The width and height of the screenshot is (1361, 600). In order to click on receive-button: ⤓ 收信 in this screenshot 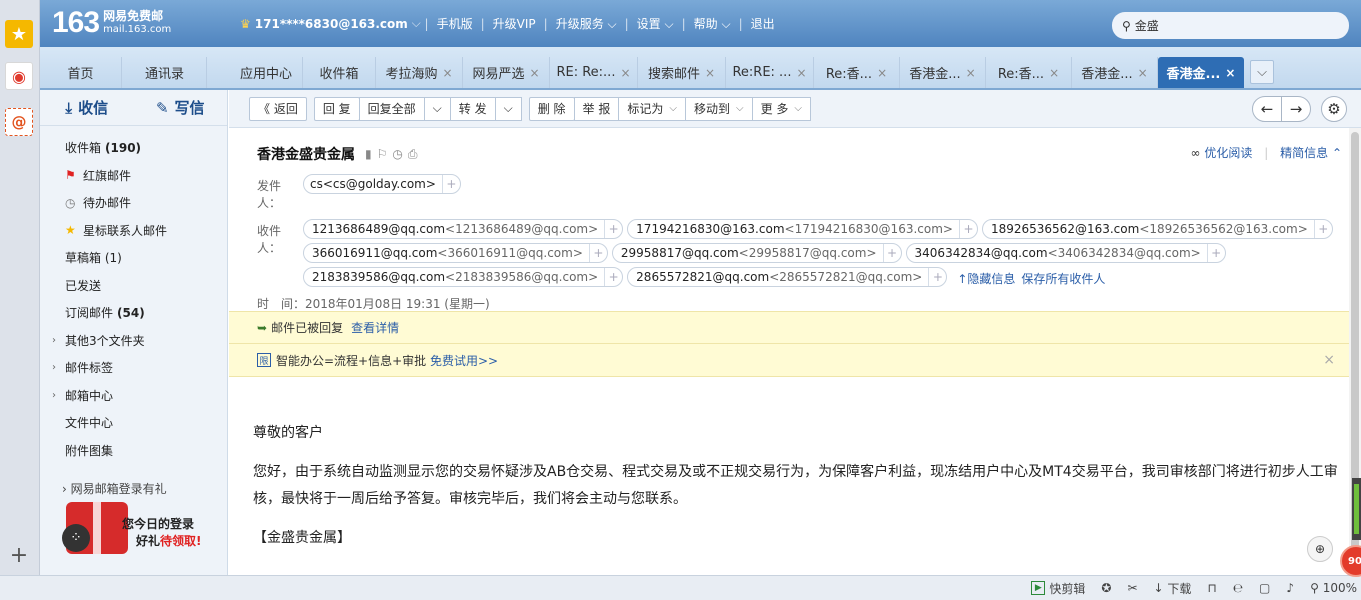, I will do `click(87, 107)`.